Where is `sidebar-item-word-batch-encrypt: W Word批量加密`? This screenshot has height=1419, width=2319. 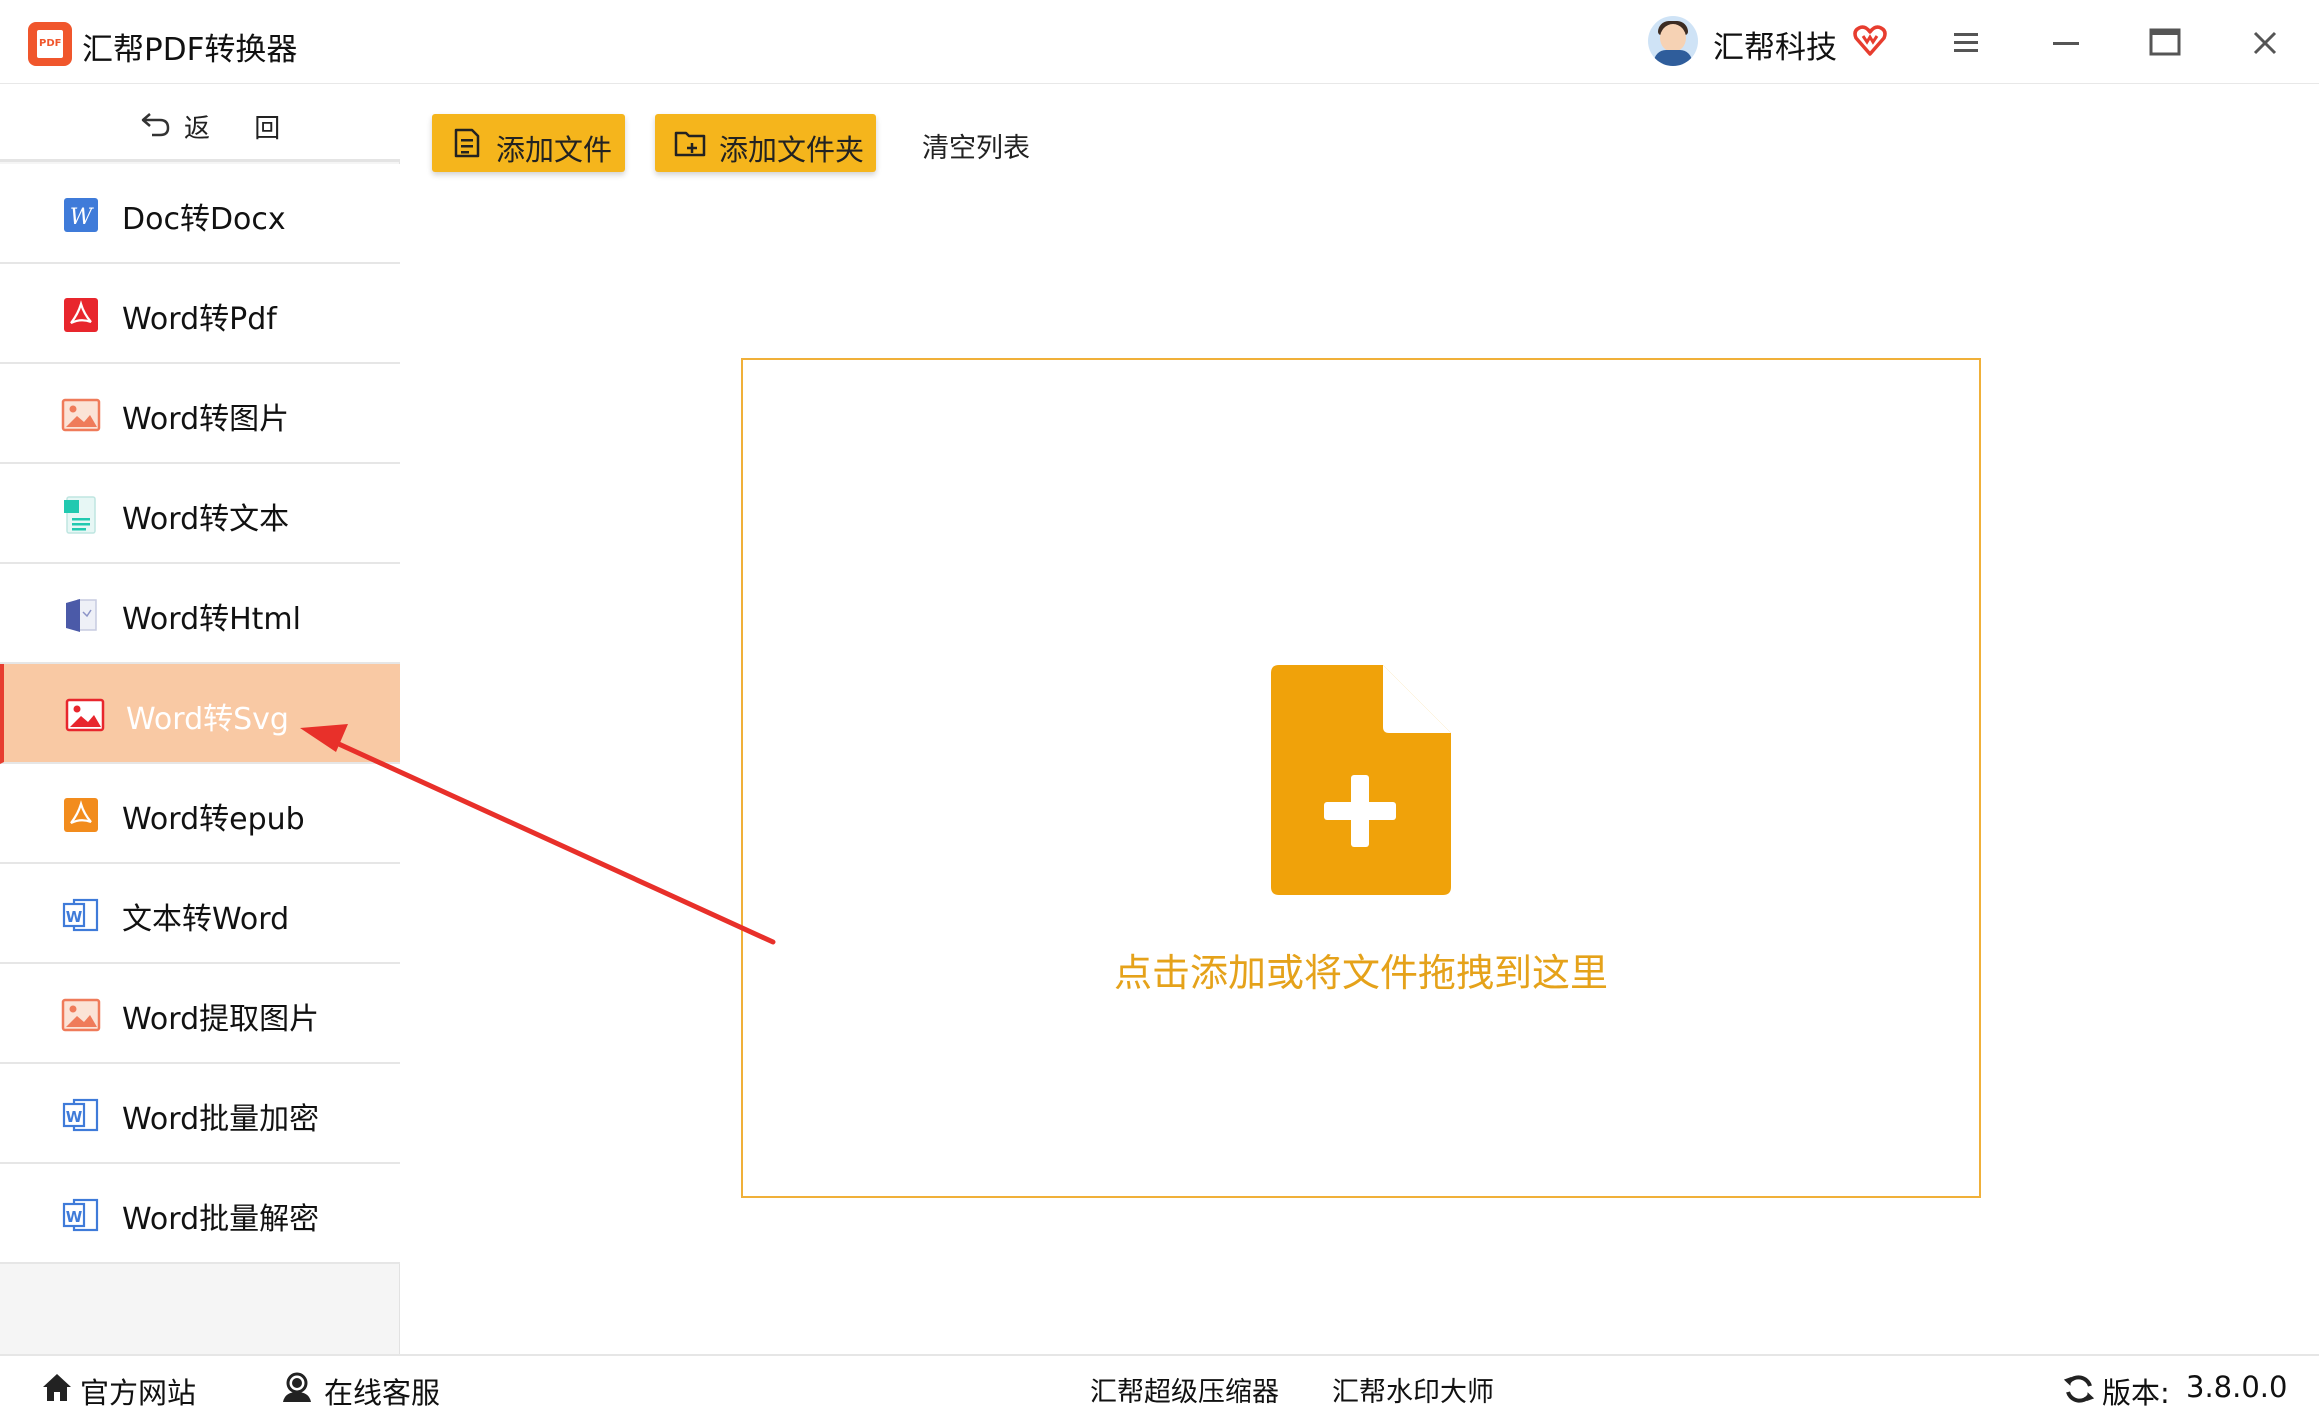 sidebar-item-word-batch-encrypt: W Word批量加密 is located at coordinates (200, 1114).